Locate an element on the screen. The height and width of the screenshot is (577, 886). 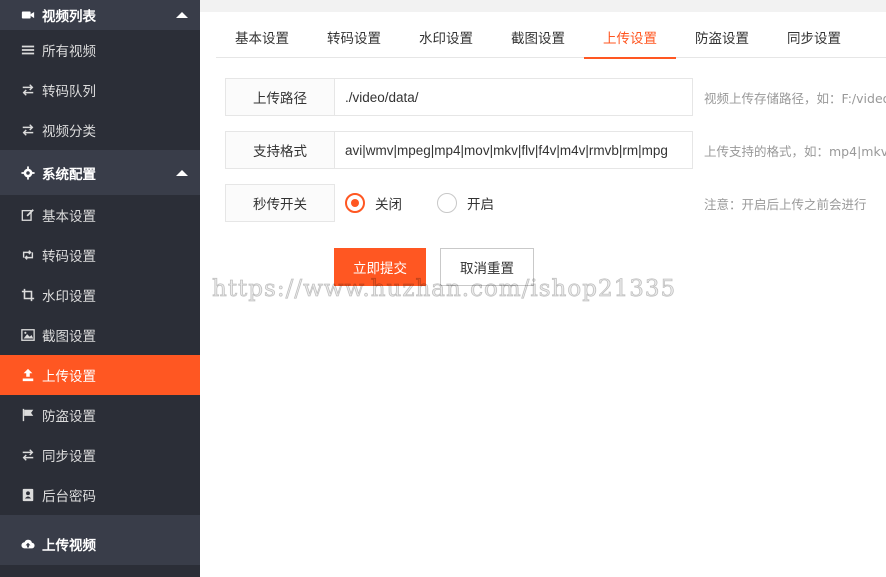
sidebar-item-label: 同步设置 is located at coordinates (69, 457).